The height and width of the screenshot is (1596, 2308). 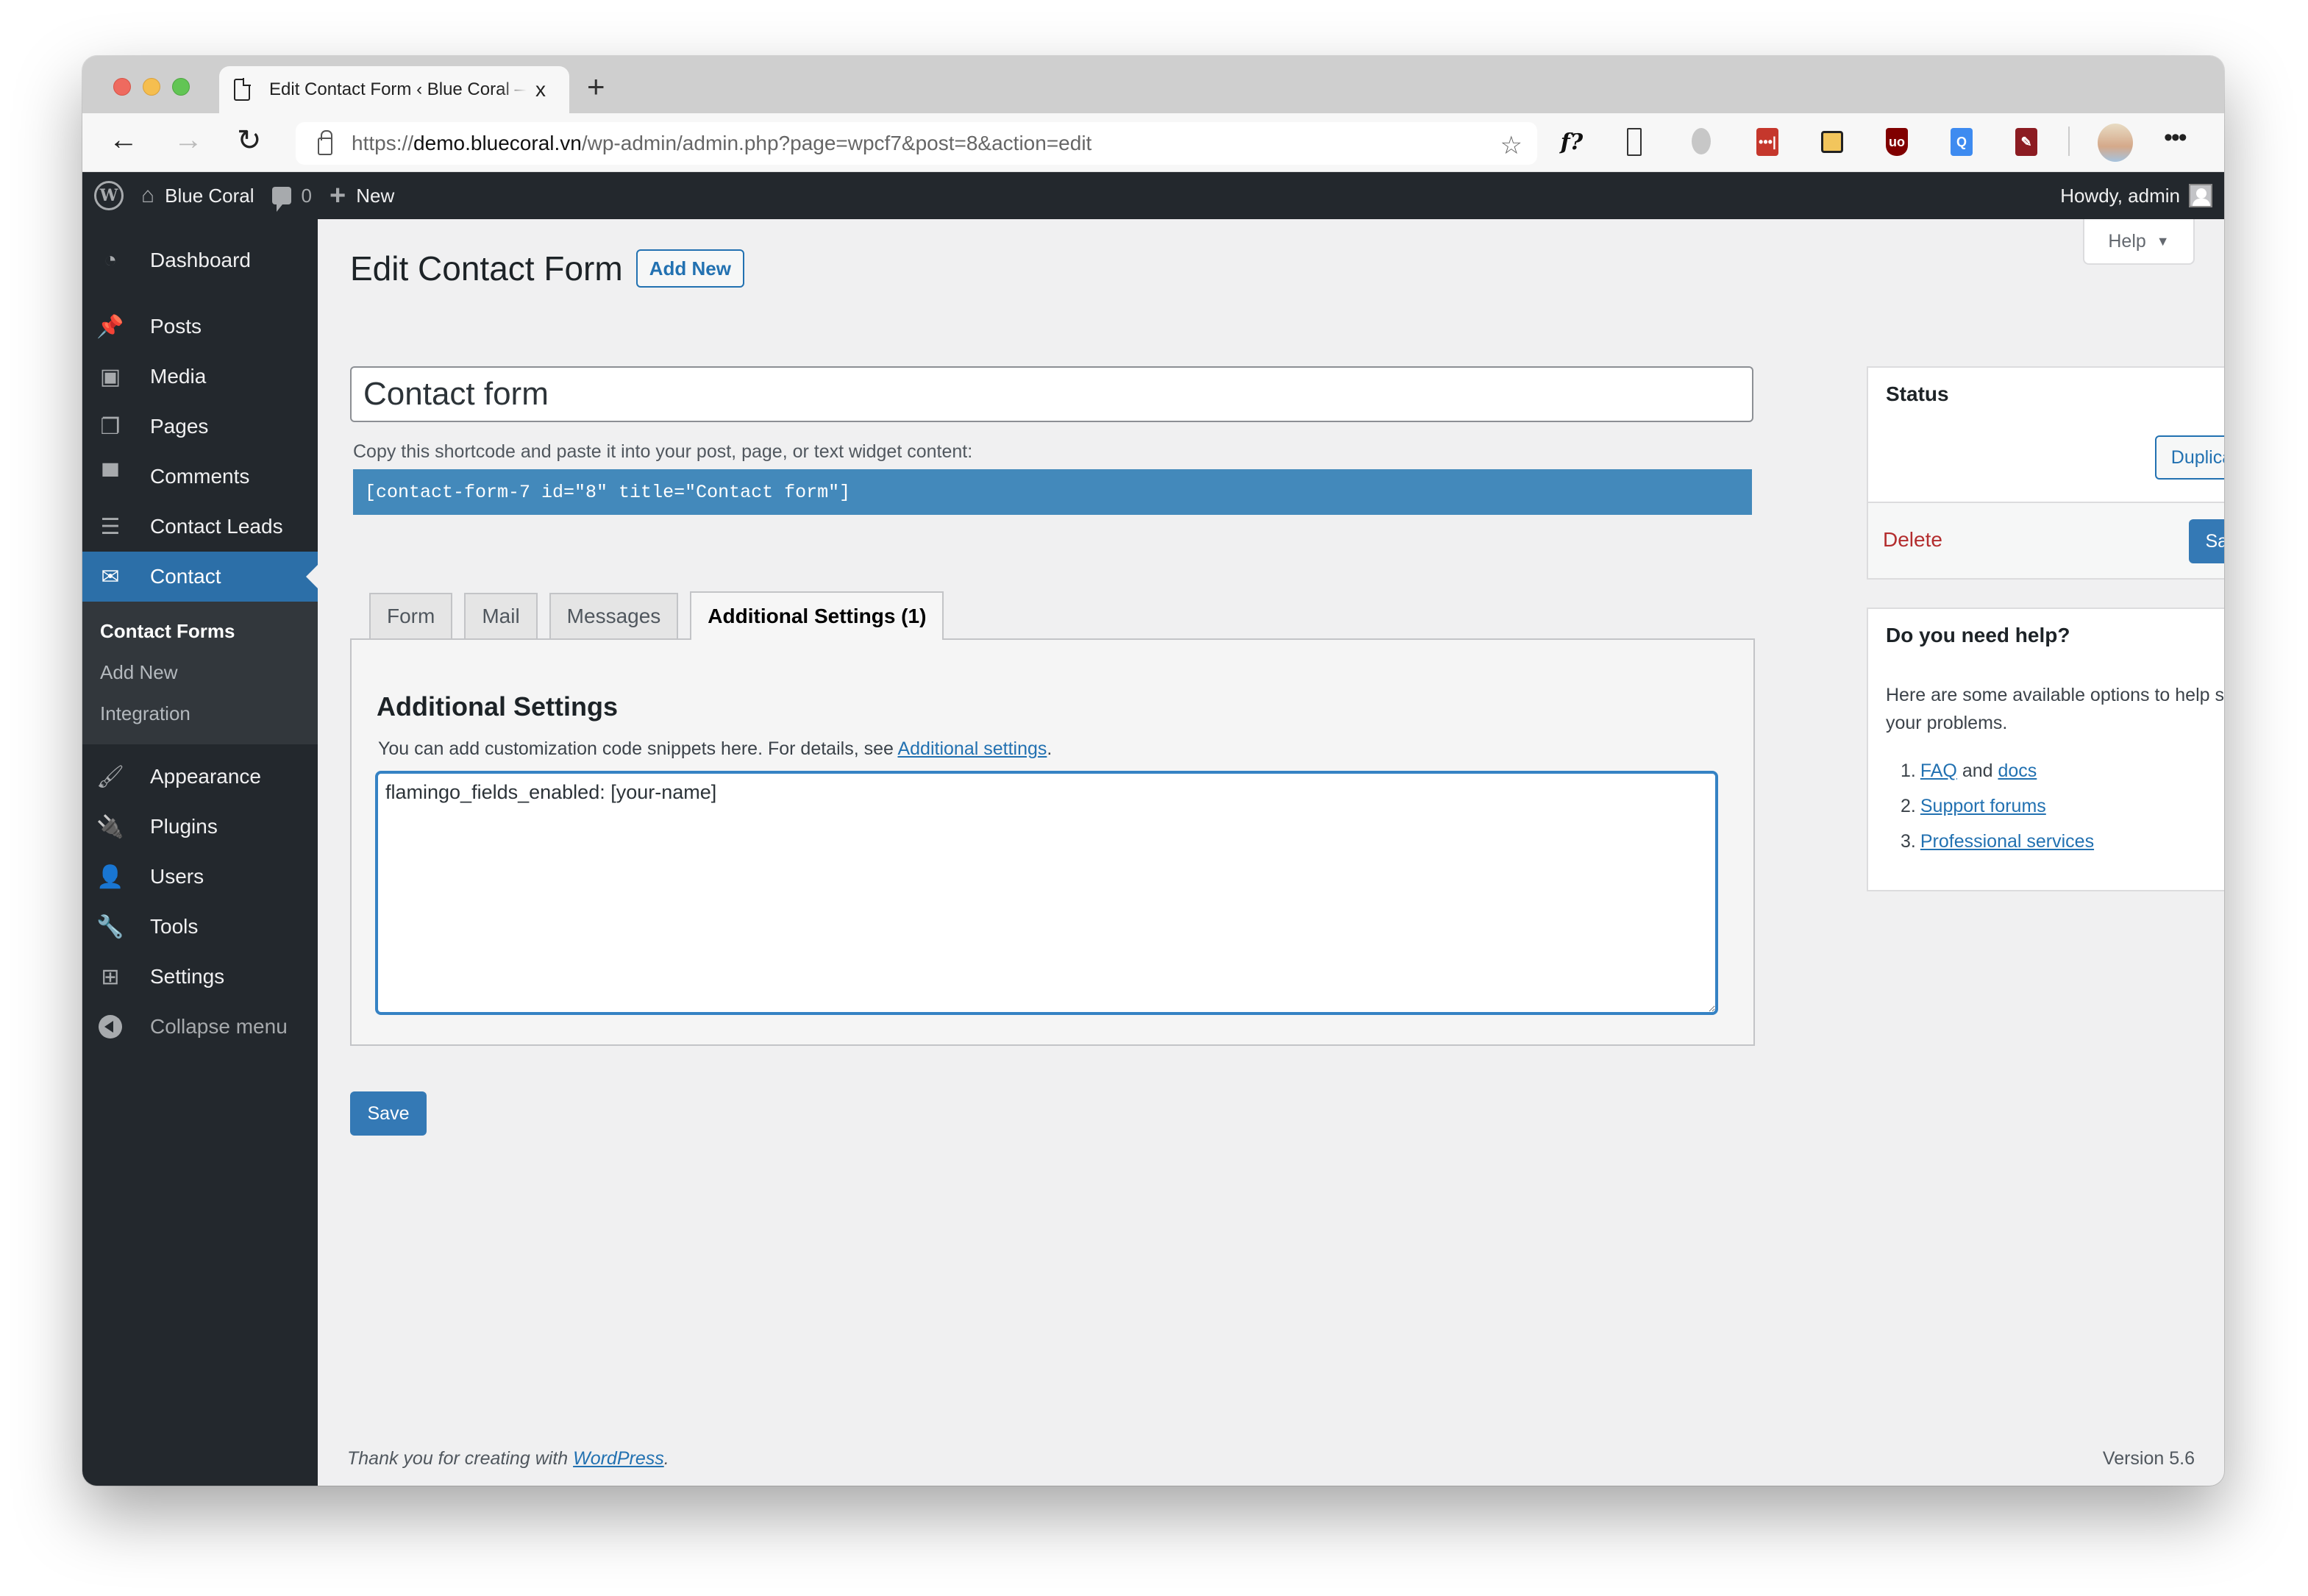 I want to click on collapse-menu-button: Collapse menu, so click(x=200, y=1027).